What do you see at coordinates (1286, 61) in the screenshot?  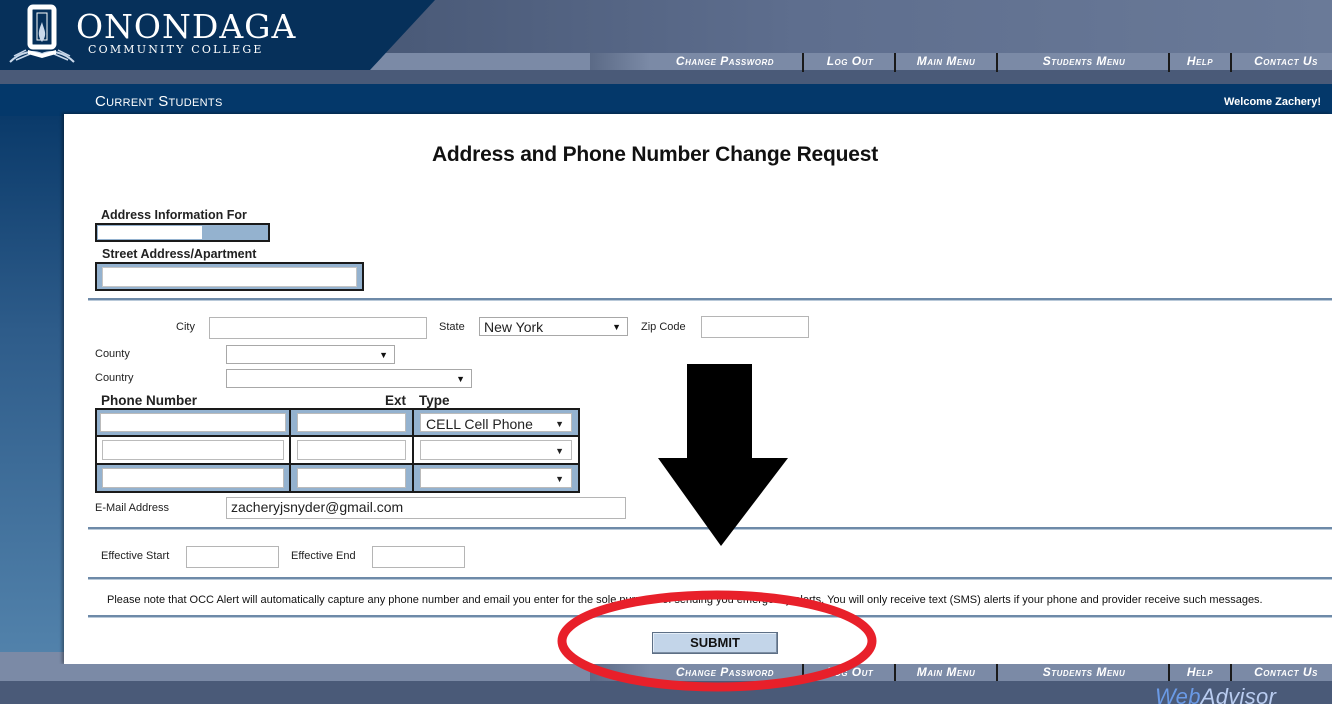 I see `nav-contact-us: Contact Us` at bounding box center [1286, 61].